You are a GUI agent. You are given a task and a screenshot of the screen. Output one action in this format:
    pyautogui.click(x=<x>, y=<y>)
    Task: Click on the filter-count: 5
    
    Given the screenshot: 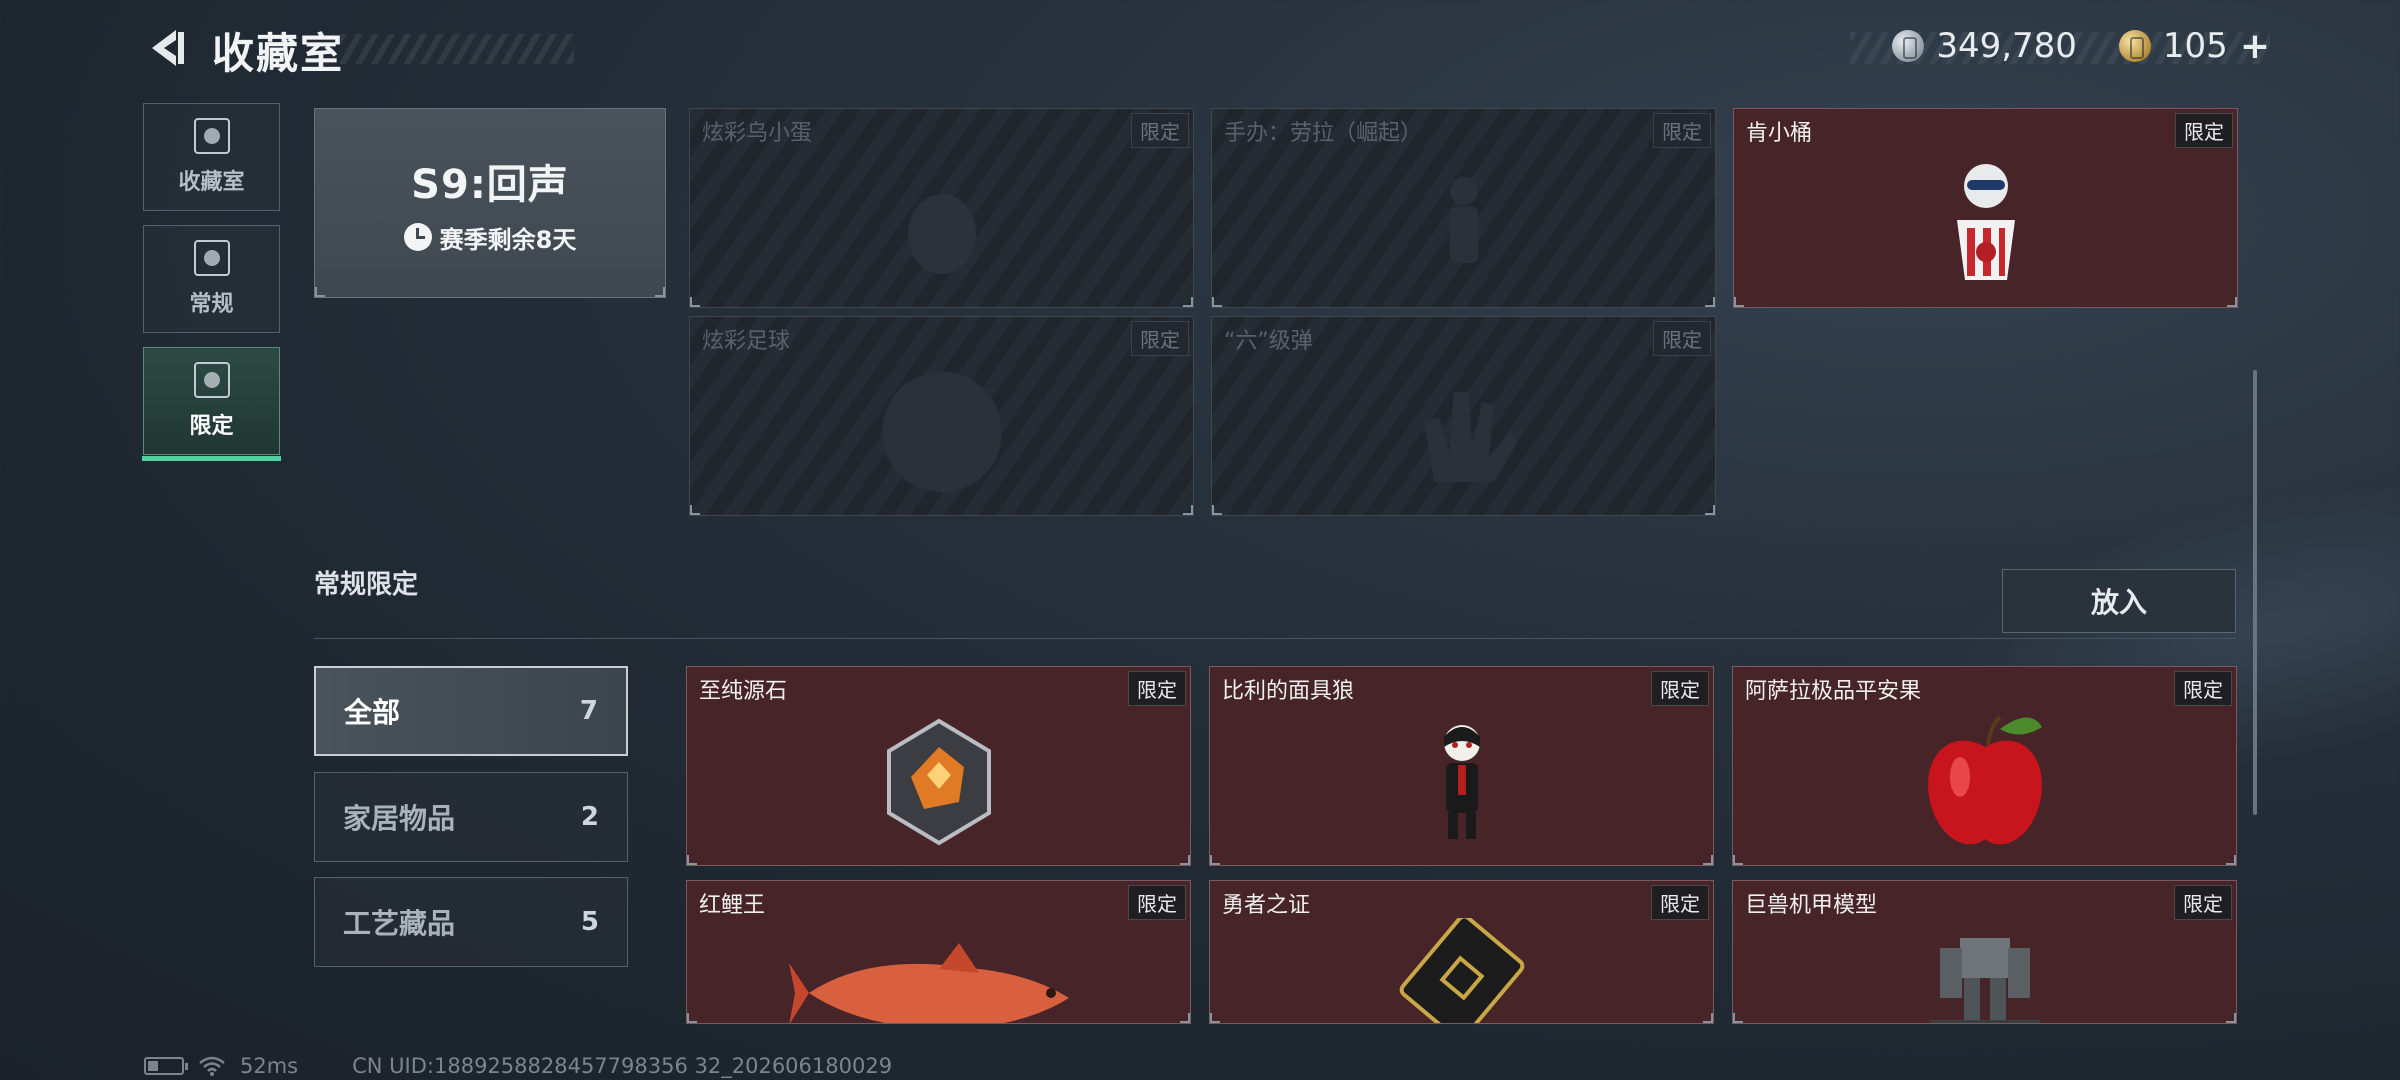 What is the action you would take?
    pyautogui.click(x=589, y=922)
    